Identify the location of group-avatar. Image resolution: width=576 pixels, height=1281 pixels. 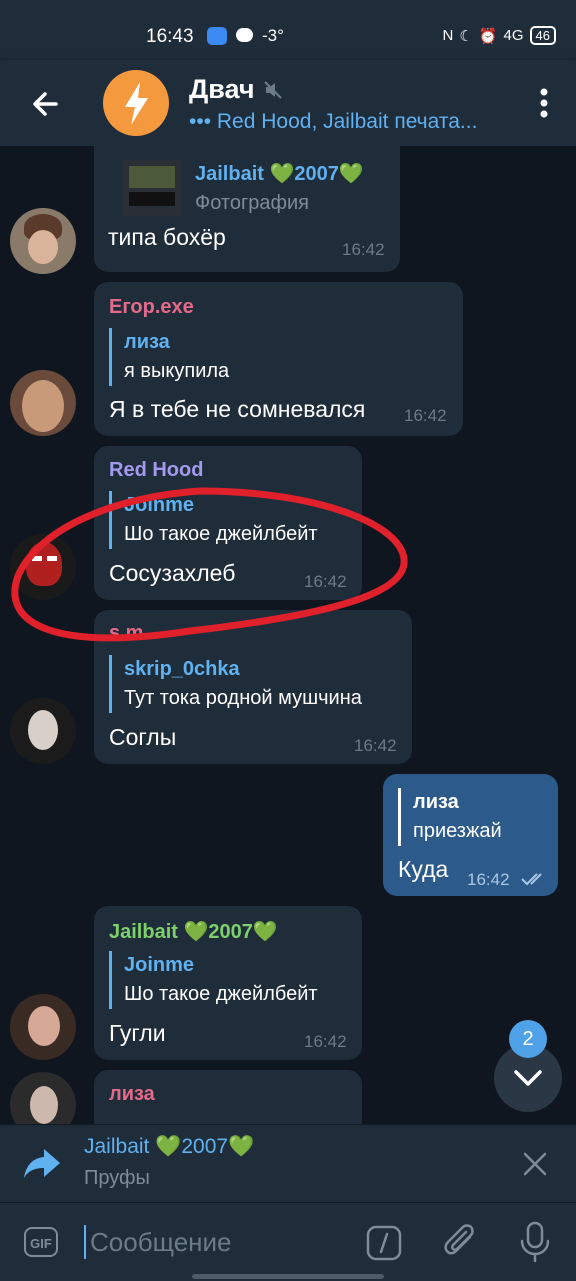
(136, 103).